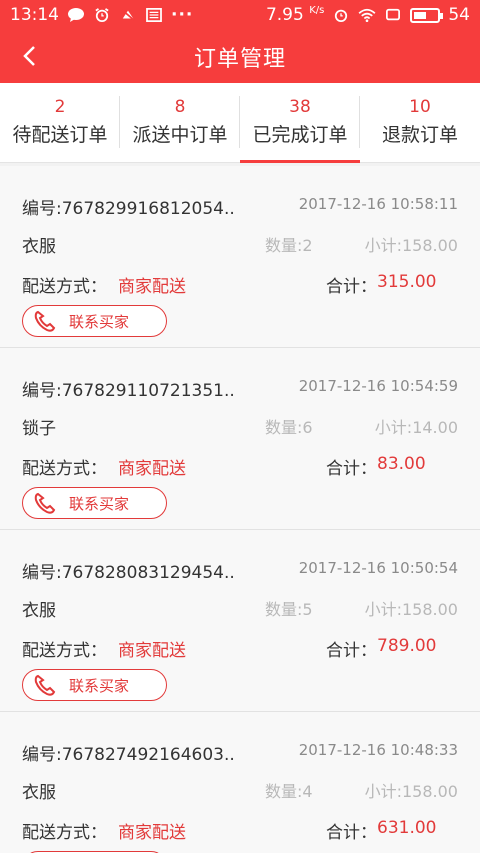 This screenshot has height=853, width=480. I want to click on wifi-icon, so click(367, 15).